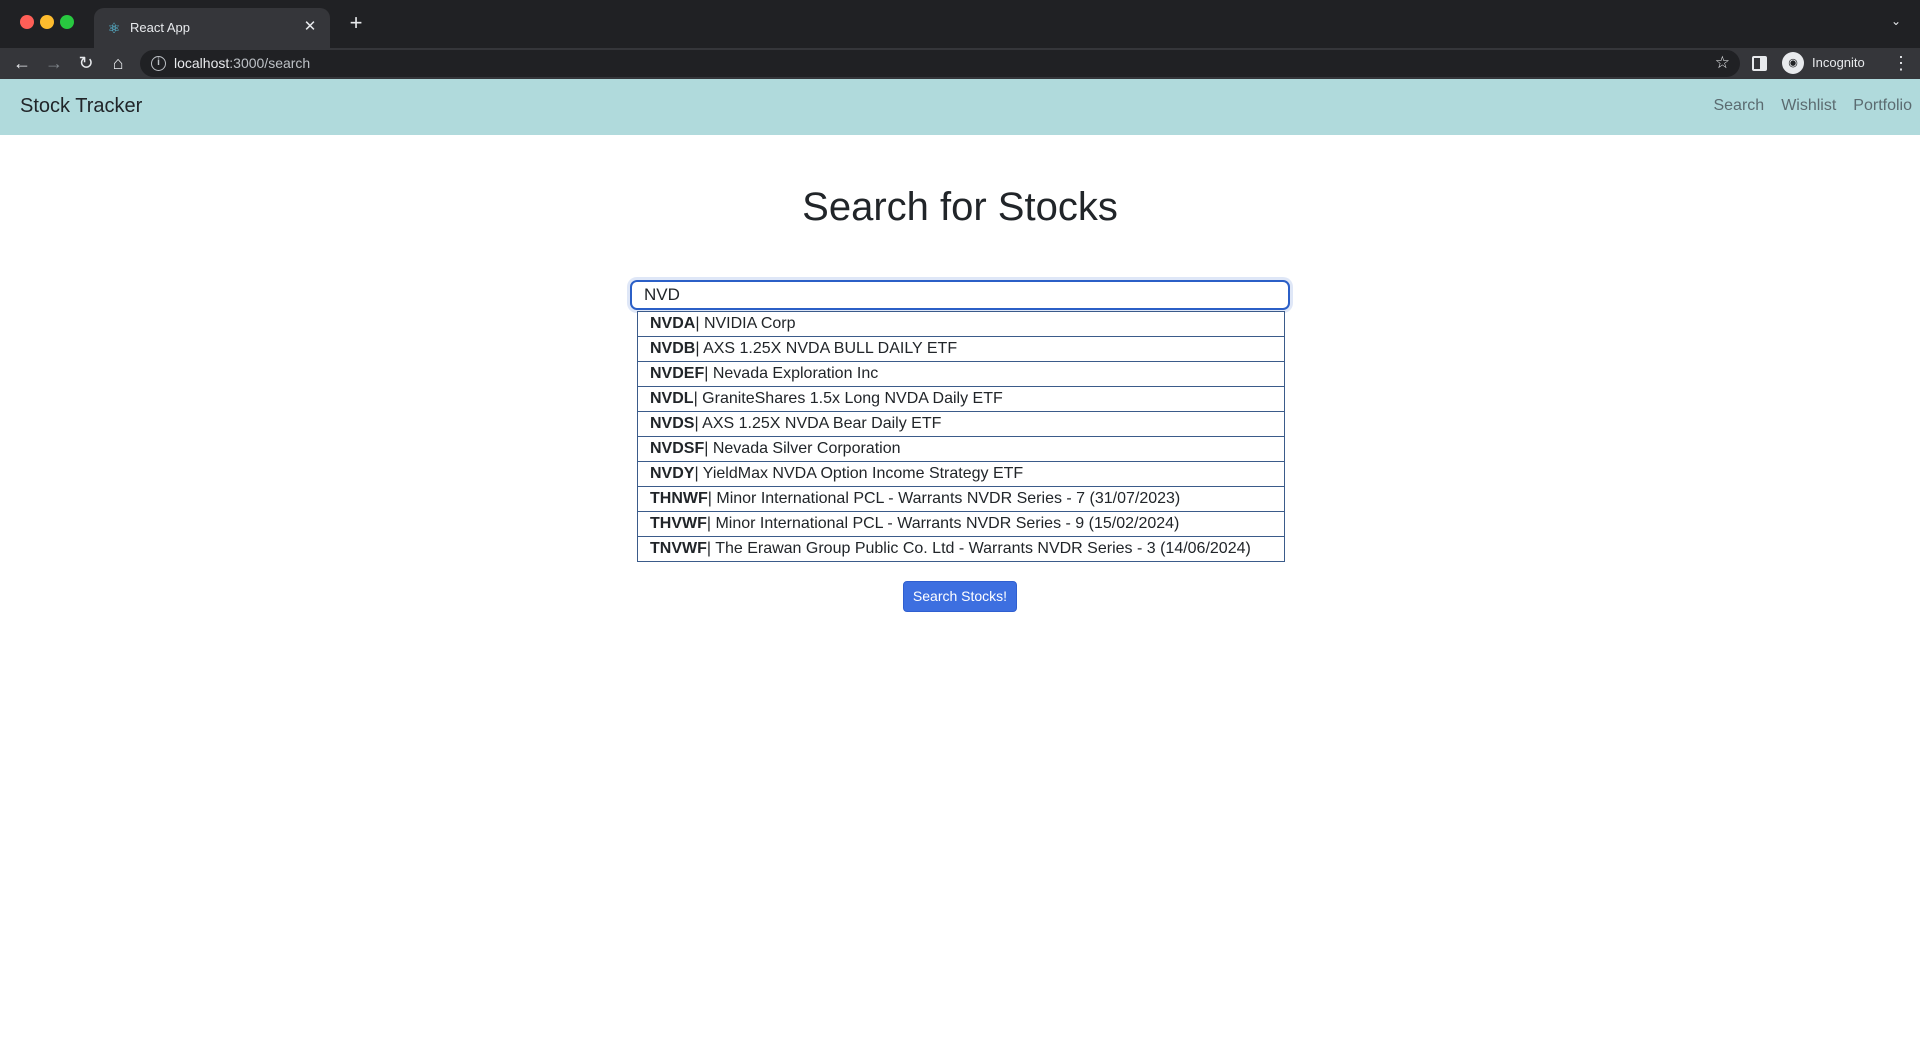 The height and width of the screenshot is (1055, 1920). Describe the element at coordinates (1808, 106) in the screenshot. I see `nav-link-wishlist: Wishlist` at that location.